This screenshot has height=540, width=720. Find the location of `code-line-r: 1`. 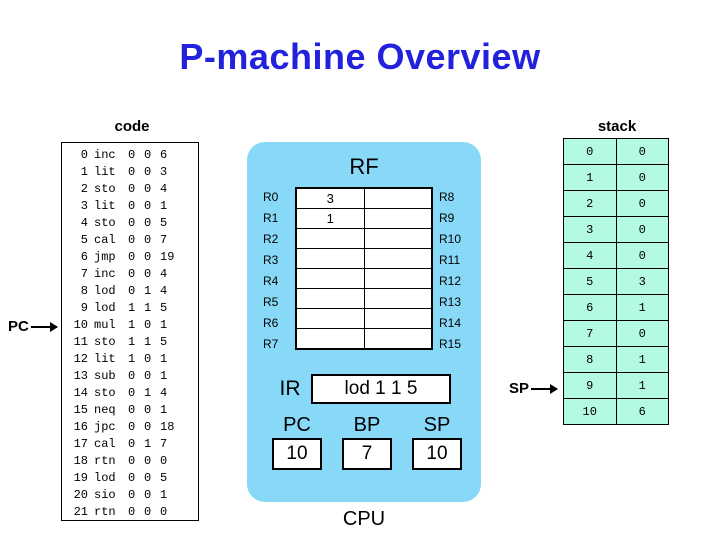

code-line-r: 1 is located at coordinates (132, 308).